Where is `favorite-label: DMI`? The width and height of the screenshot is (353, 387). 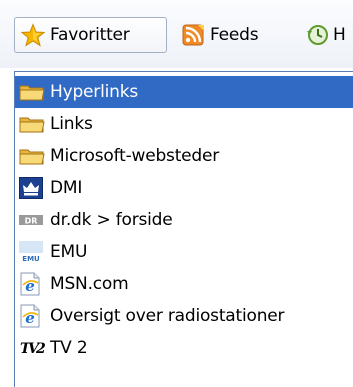
favorite-label: DMI is located at coordinates (66, 188).